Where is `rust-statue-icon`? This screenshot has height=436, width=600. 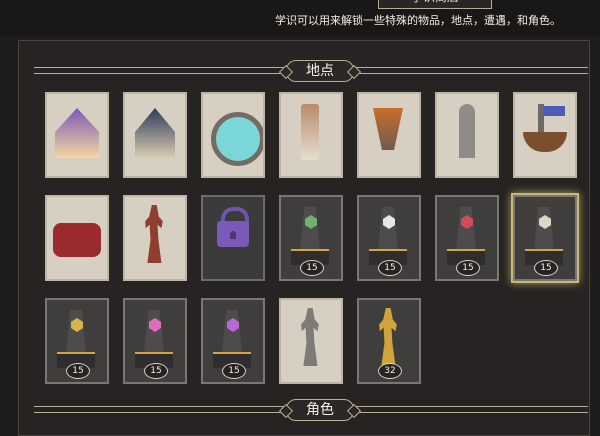 rust-statue-icon is located at coordinates (154, 234).